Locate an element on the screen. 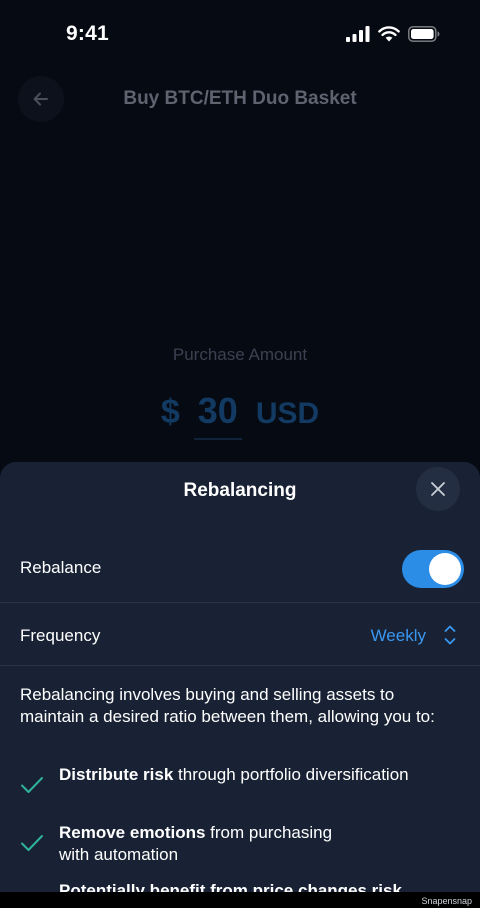  chevron-up-down-icon is located at coordinates (450, 635).